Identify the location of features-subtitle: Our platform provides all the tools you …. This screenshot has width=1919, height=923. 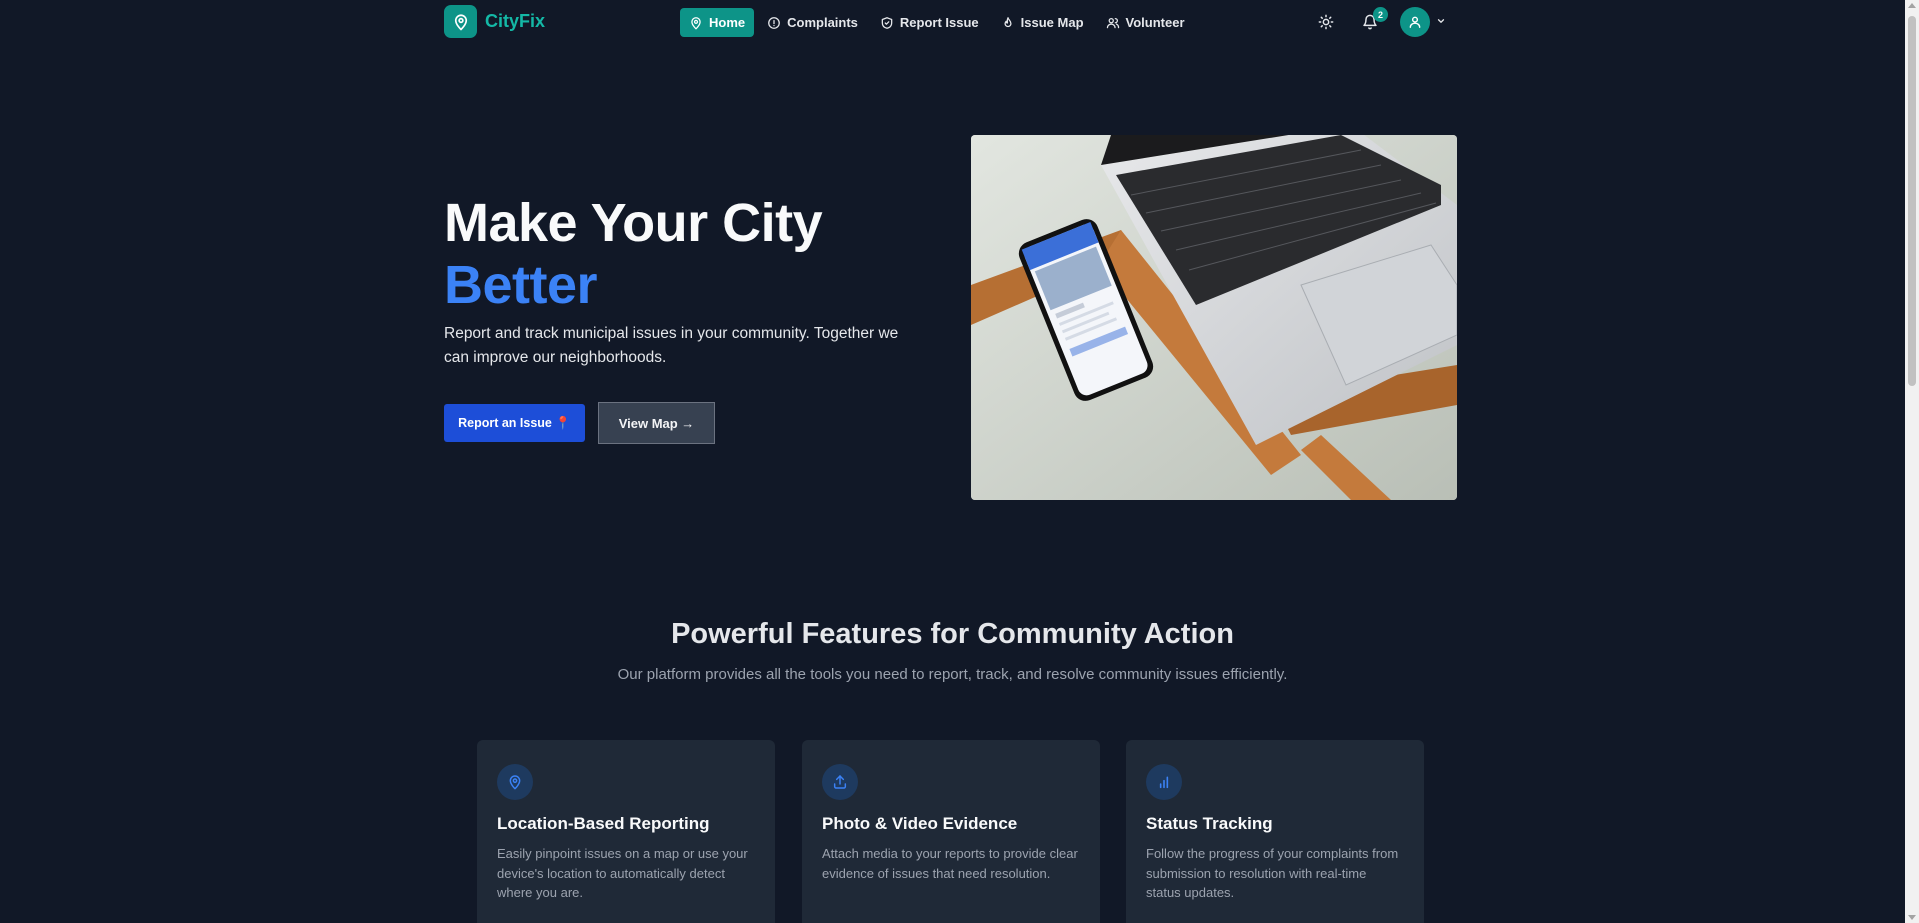
(952, 674).